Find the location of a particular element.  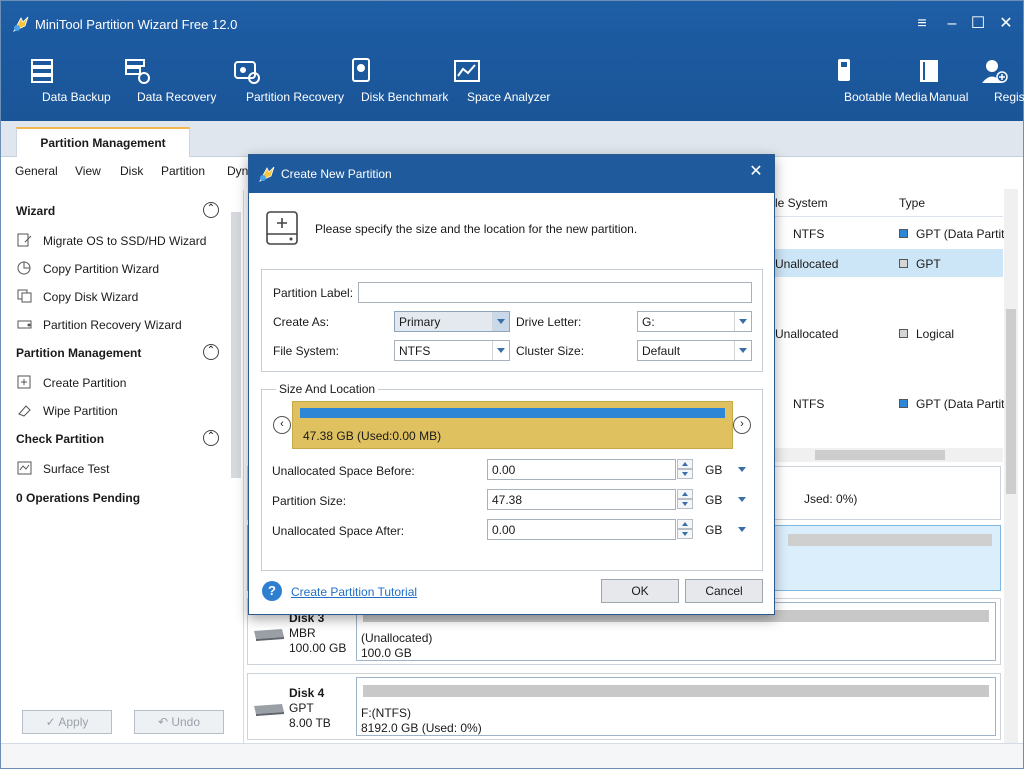

minimize-icon: – is located at coordinates (952, 24).